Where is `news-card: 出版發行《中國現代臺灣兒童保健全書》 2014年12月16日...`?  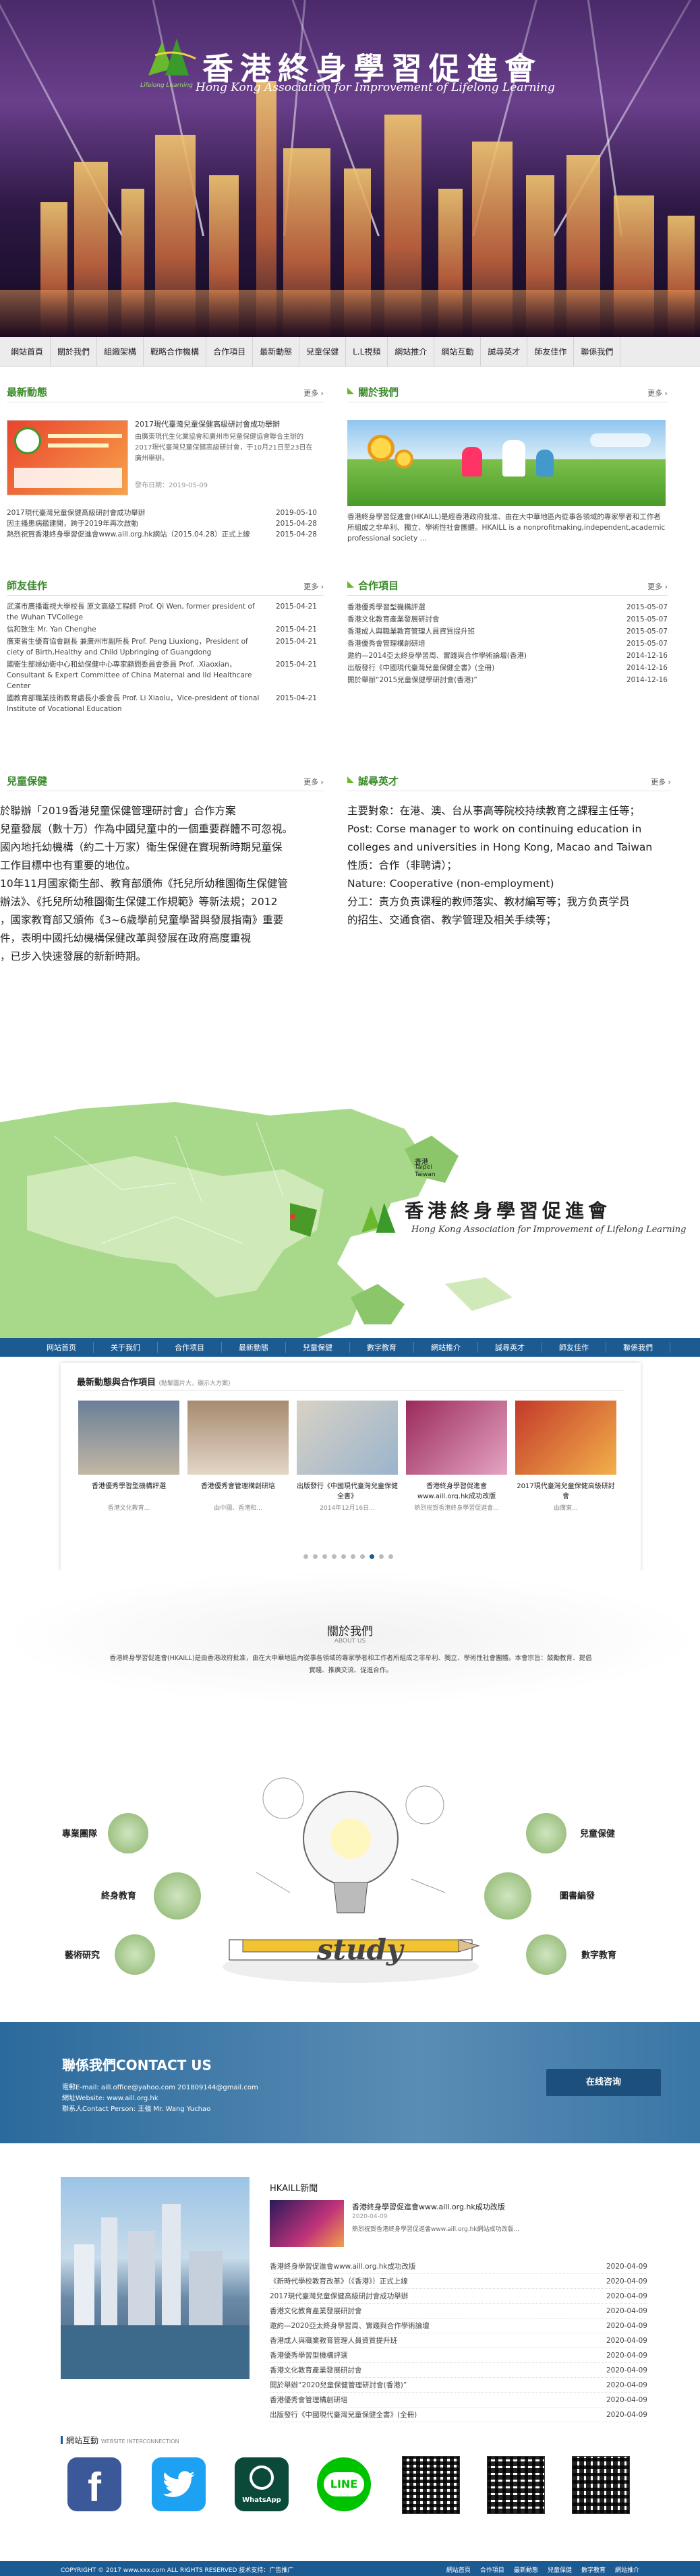
news-card: 出版發行《中國現代臺灣兒童保健全書》 2014年12月16日... is located at coordinates (348, 1475).